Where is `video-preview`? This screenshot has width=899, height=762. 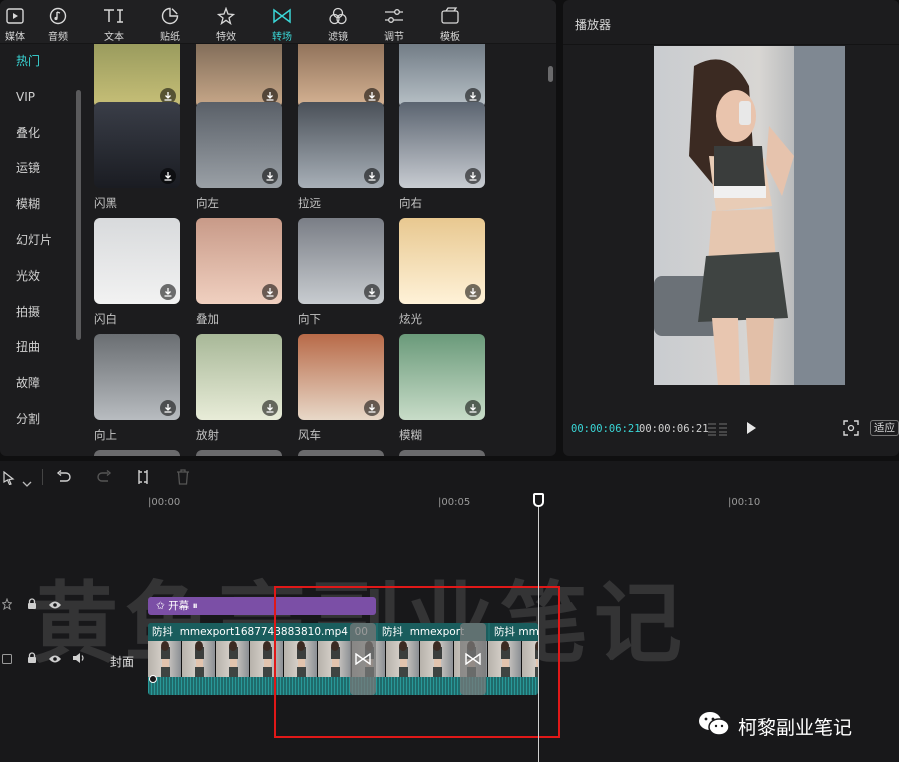
video-preview is located at coordinates (749, 215).